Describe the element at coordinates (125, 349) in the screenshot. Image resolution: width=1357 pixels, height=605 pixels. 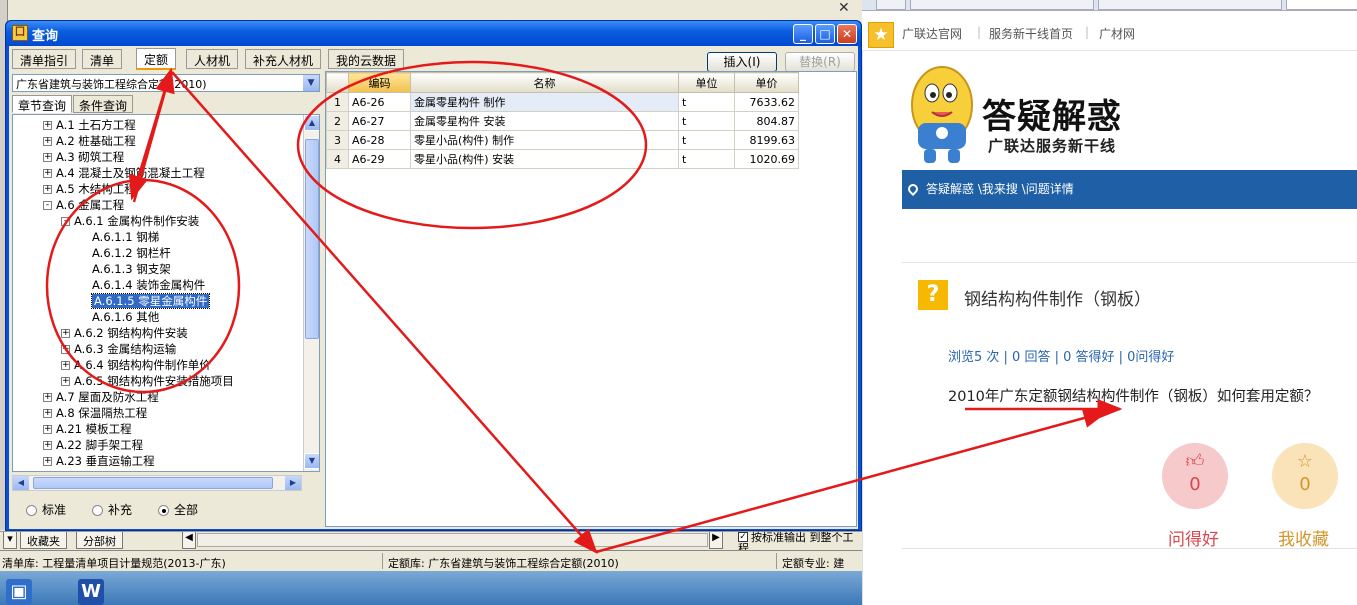
I see `tree-node-label: A.6.3 金属结构运输` at that location.